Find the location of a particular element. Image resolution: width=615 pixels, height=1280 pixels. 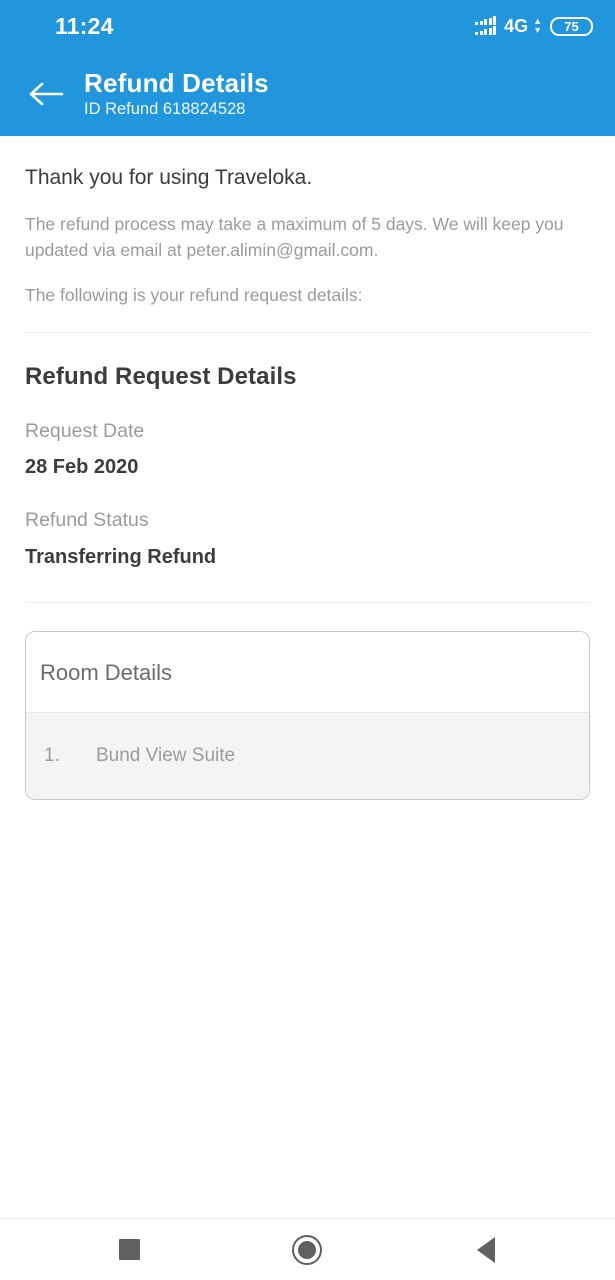

battery-level-label: 75 is located at coordinates (571, 26).